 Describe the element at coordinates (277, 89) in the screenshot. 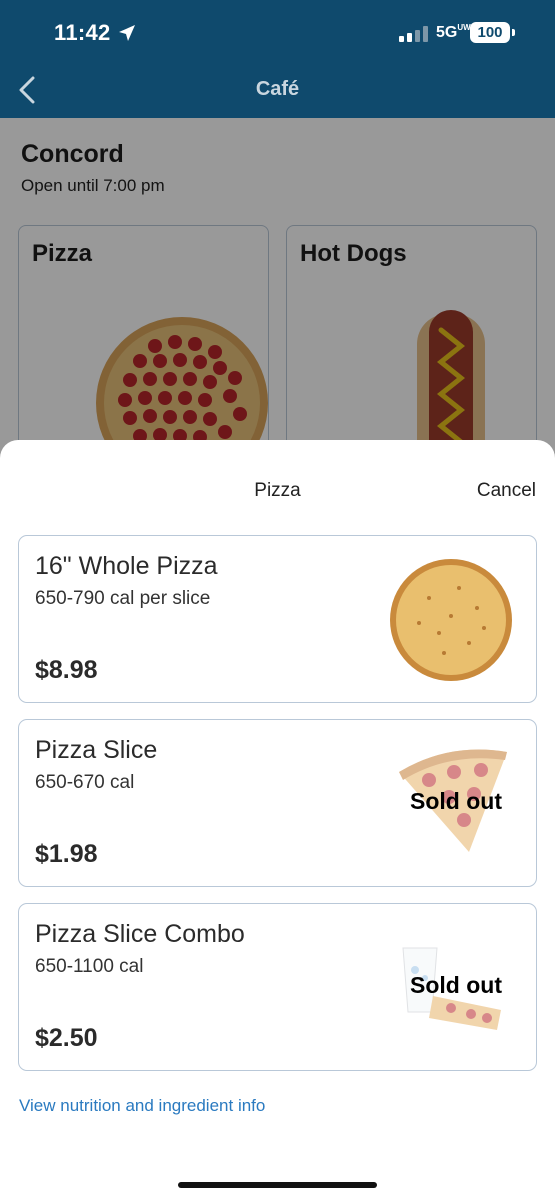

I see `nav-title: Café` at that location.